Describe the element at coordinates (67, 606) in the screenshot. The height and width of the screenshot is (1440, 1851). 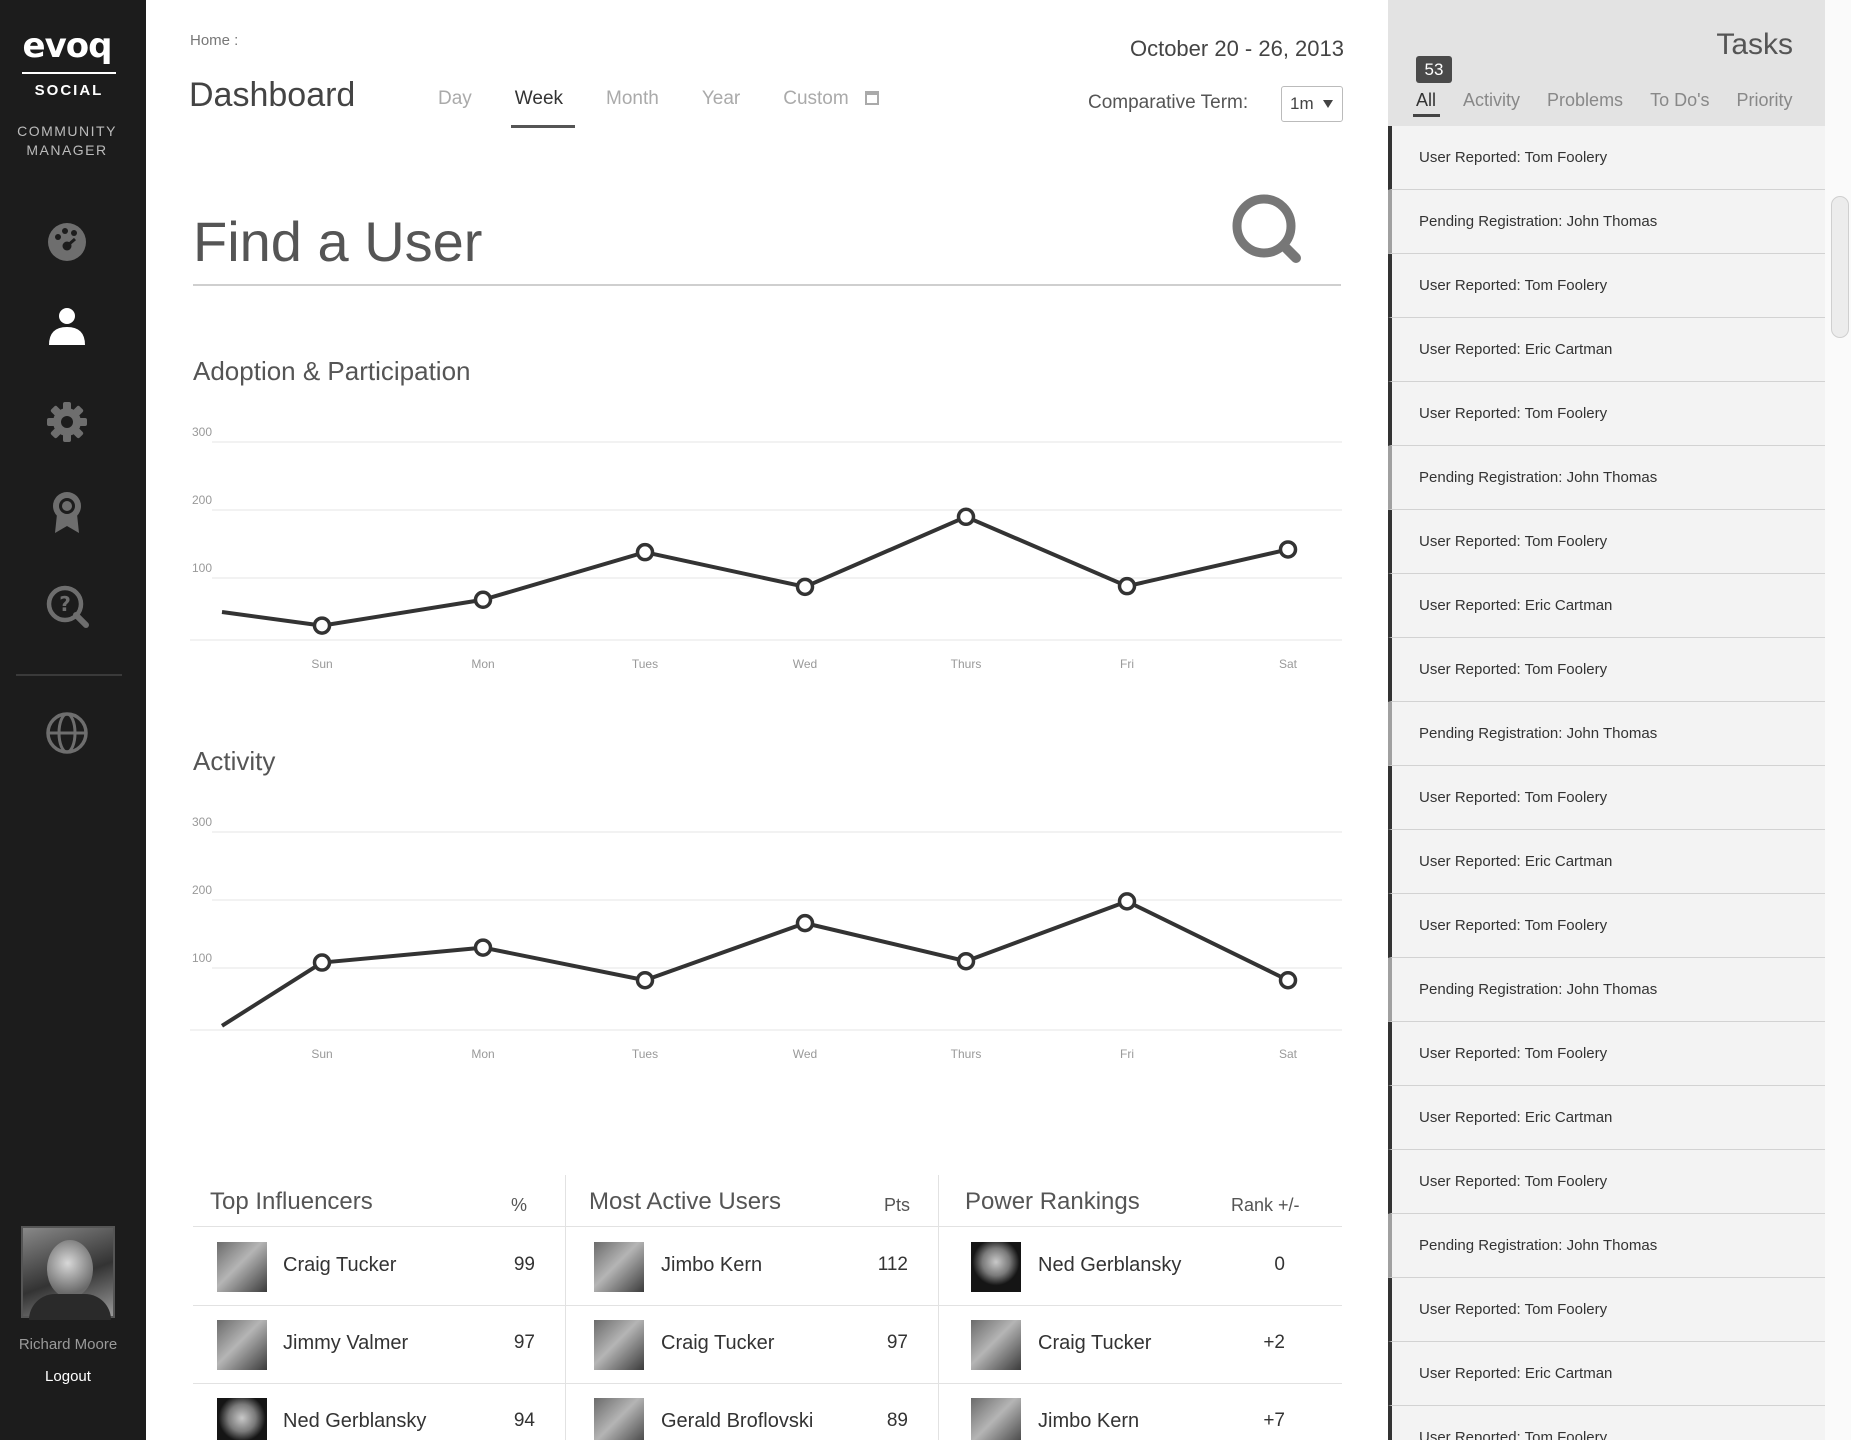
I see `nav-help: ?` at that location.